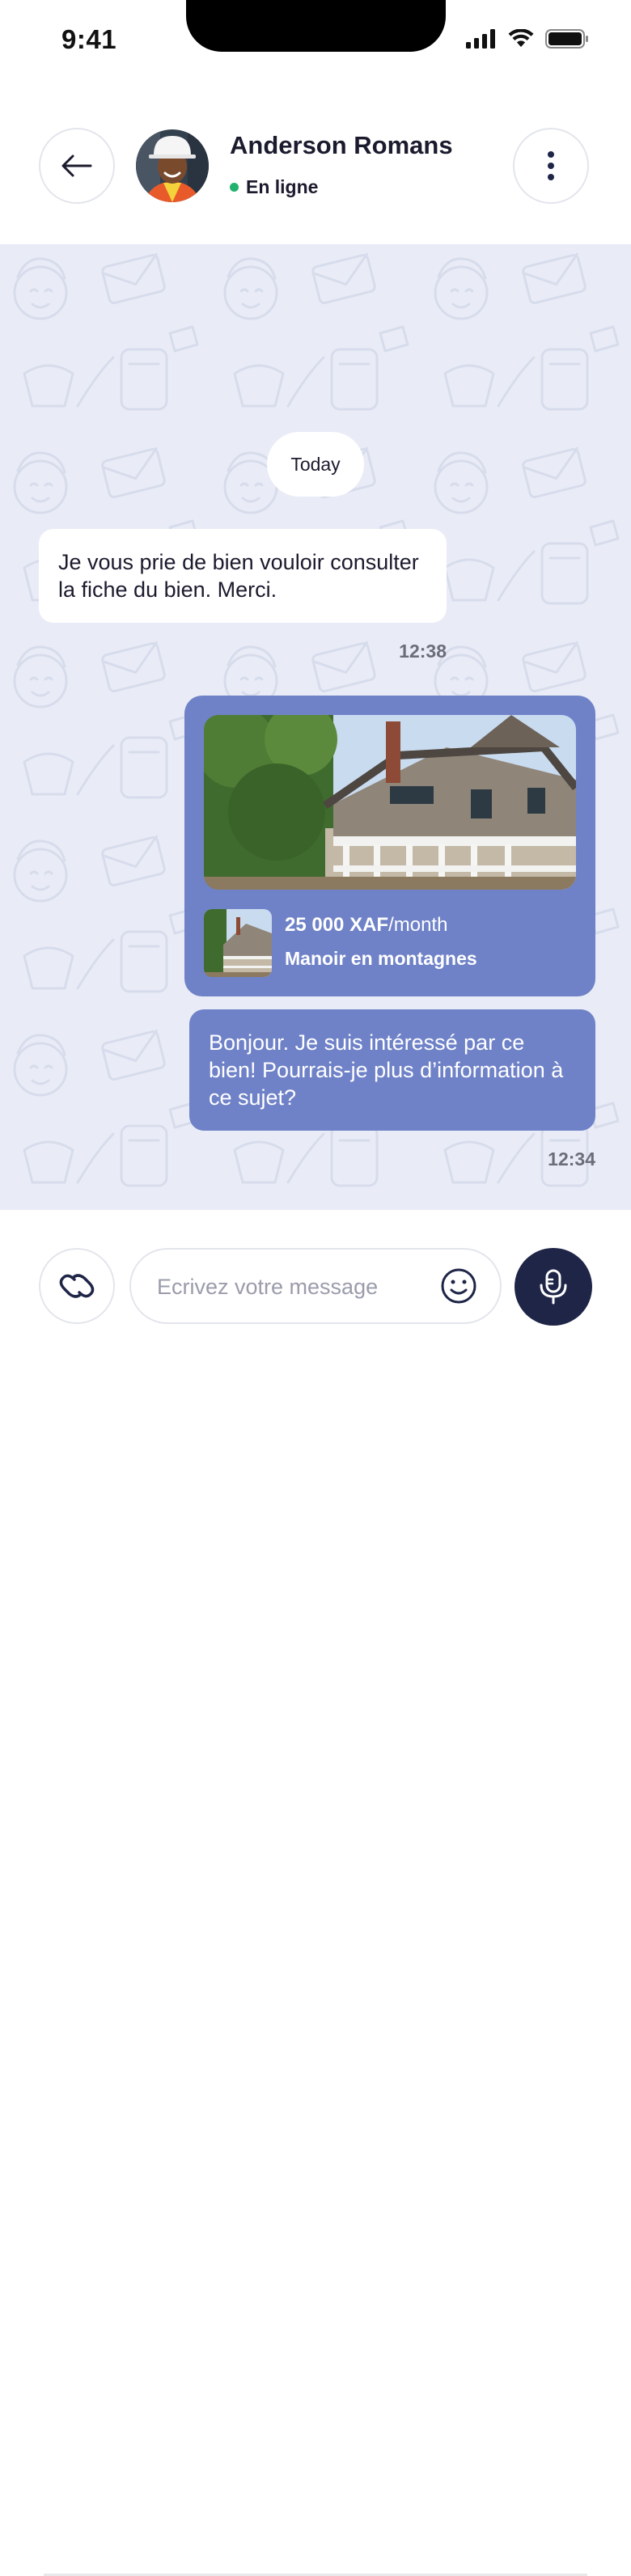 This screenshot has width=631, height=2576. I want to click on date-separator: Today, so click(315, 465).